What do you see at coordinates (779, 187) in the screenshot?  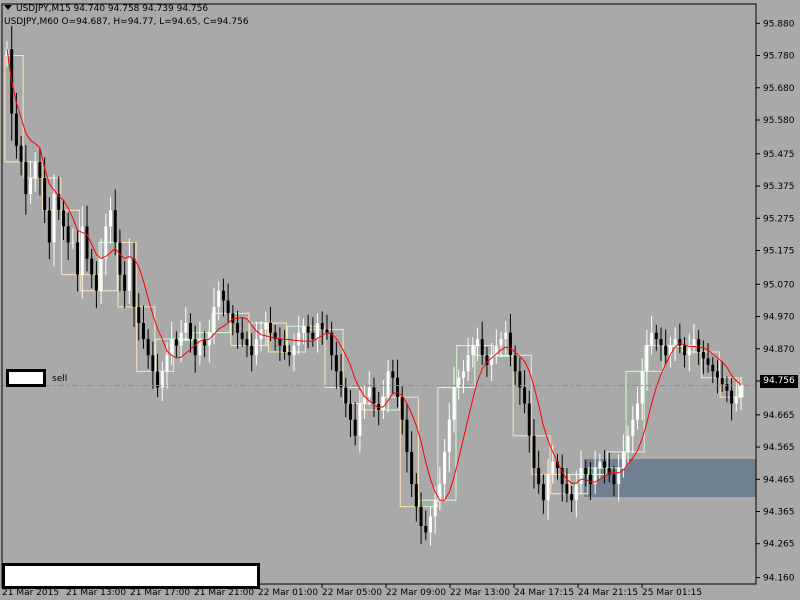 I see `price-axis-label: 95.375` at bounding box center [779, 187].